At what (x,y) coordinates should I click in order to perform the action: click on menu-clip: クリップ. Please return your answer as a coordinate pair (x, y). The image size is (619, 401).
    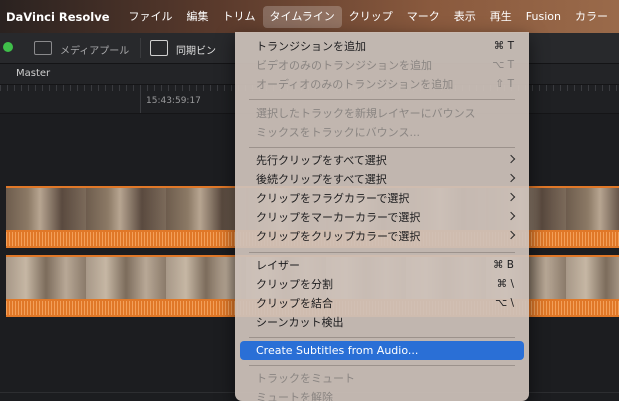
    Looking at the image, I should click on (371, 17).